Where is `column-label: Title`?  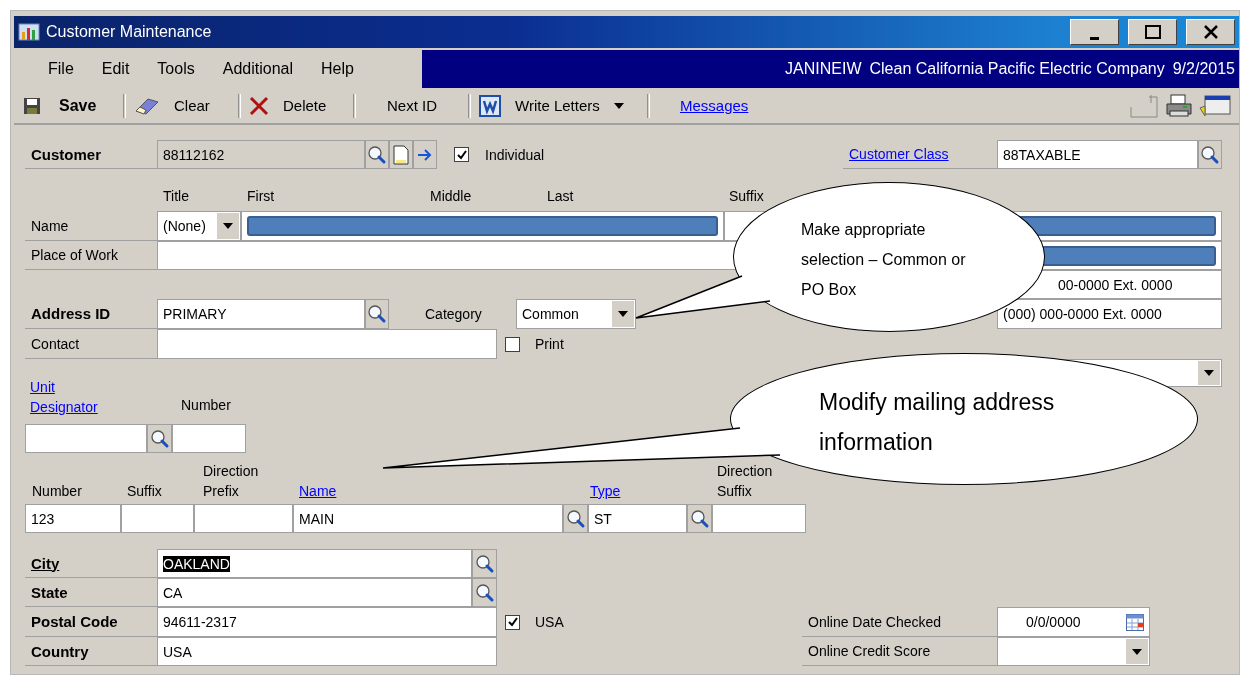 column-label: Title is located at coordinates (176, 196).